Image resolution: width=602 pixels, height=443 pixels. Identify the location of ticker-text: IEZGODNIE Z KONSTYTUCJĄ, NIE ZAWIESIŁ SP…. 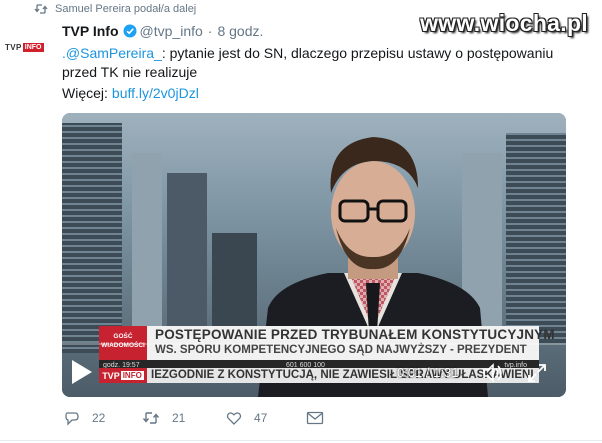
(342, 375).